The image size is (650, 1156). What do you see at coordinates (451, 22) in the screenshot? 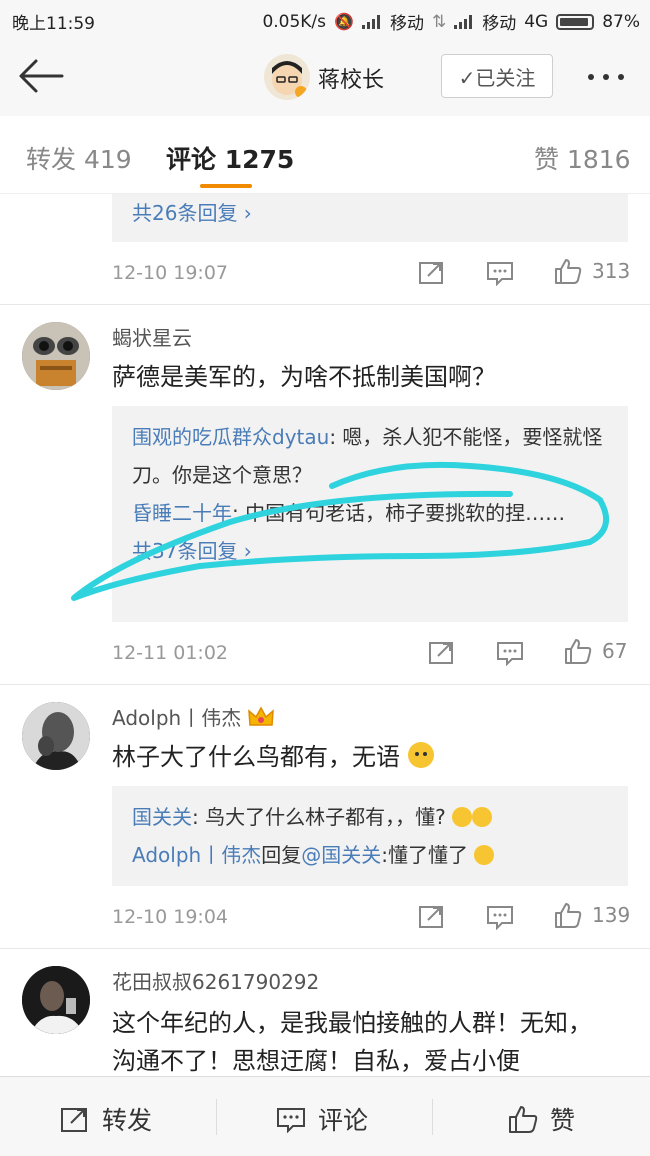
I see `status-indicators: 0.05K/s 🔕 移动 ⇅ 移动 4G 87%` at bounding box center [451, 22].